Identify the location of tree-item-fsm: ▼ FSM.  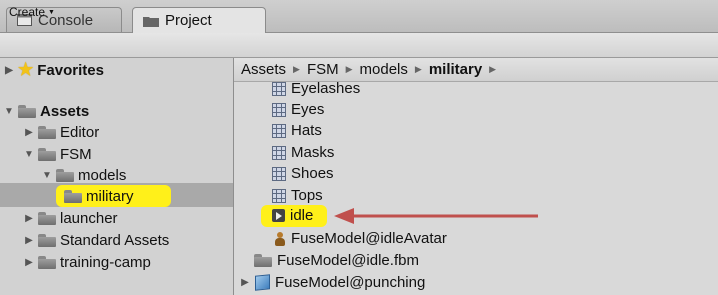
(58, 154).